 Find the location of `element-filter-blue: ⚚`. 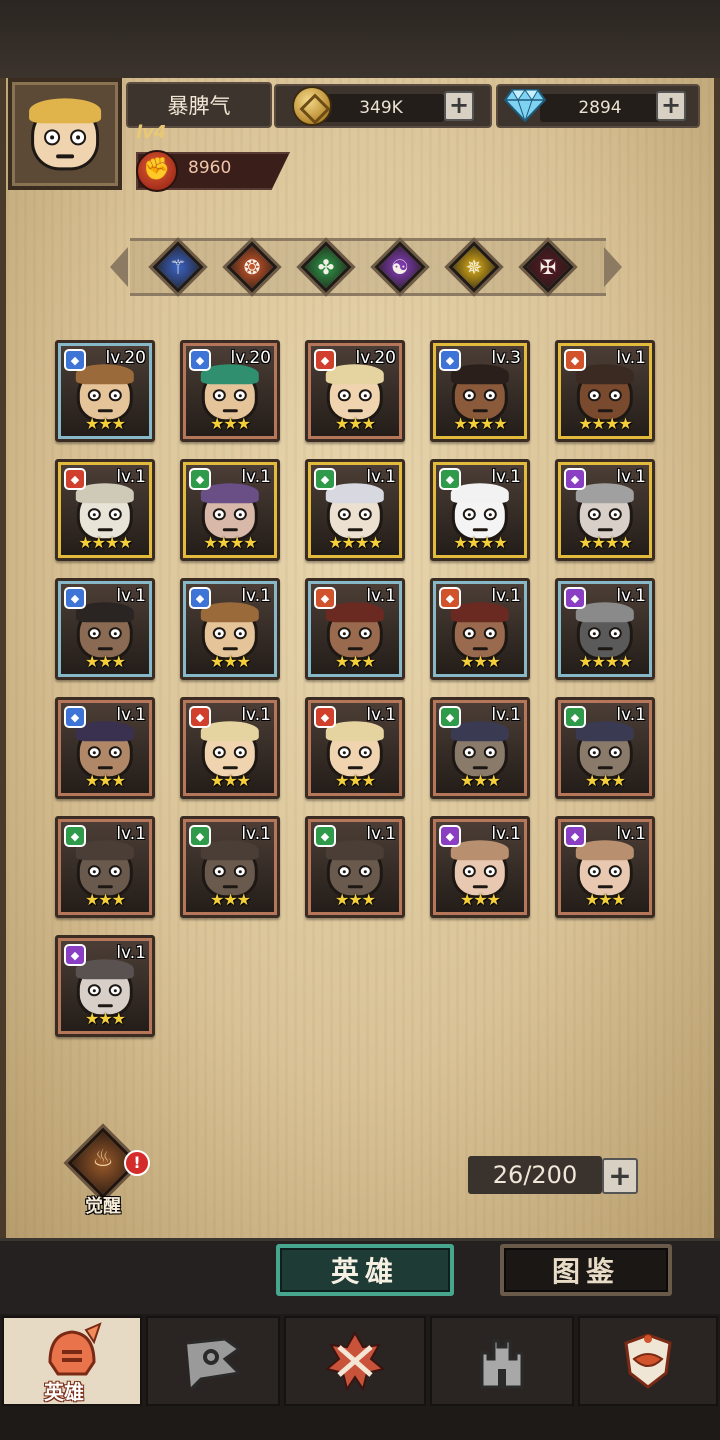

element-filter-blue: ⚚ is located at coordinates (178, 267).